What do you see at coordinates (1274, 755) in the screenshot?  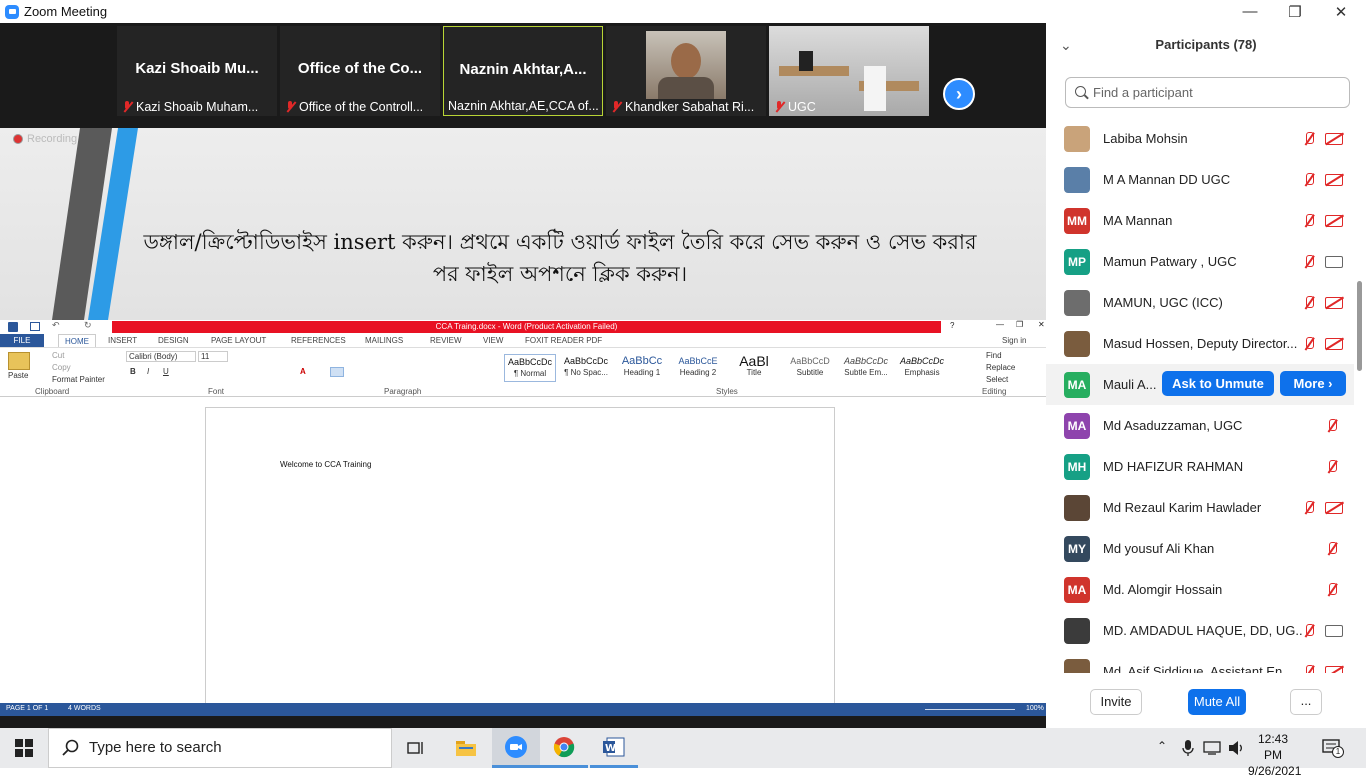 I see `system-clock: 12:43 PM 9/26/2021` at bounding box center [1274, 755].